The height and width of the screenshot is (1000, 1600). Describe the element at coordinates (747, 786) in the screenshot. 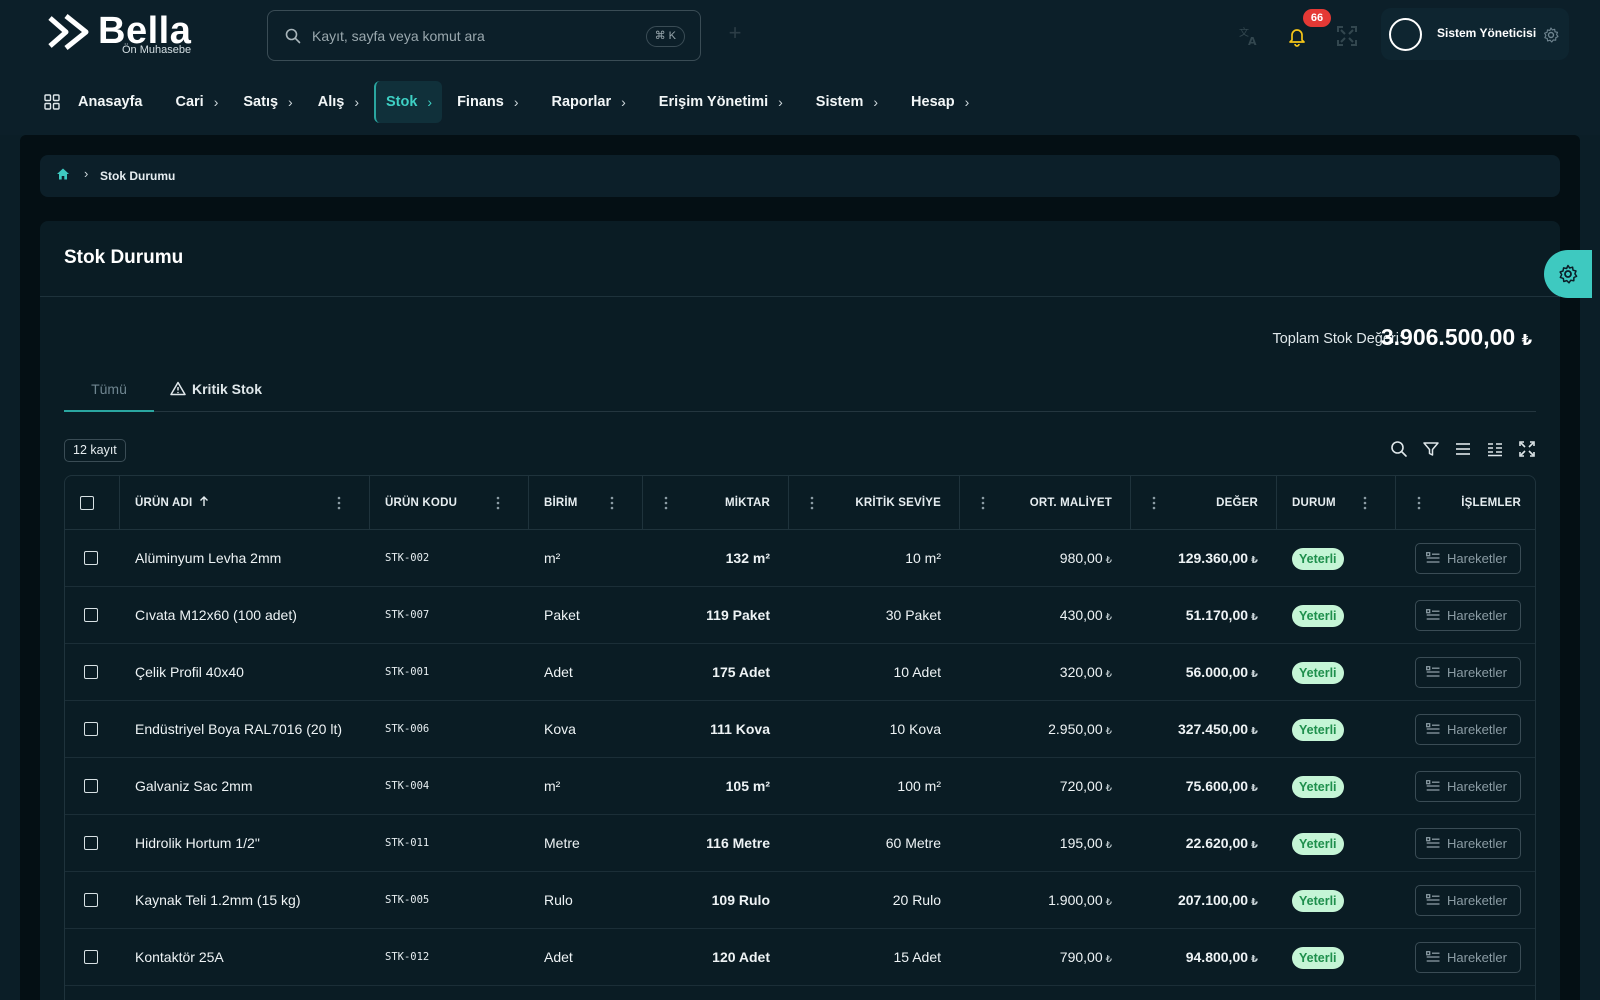

I see `cell-quantity: 105 m²` at that location.